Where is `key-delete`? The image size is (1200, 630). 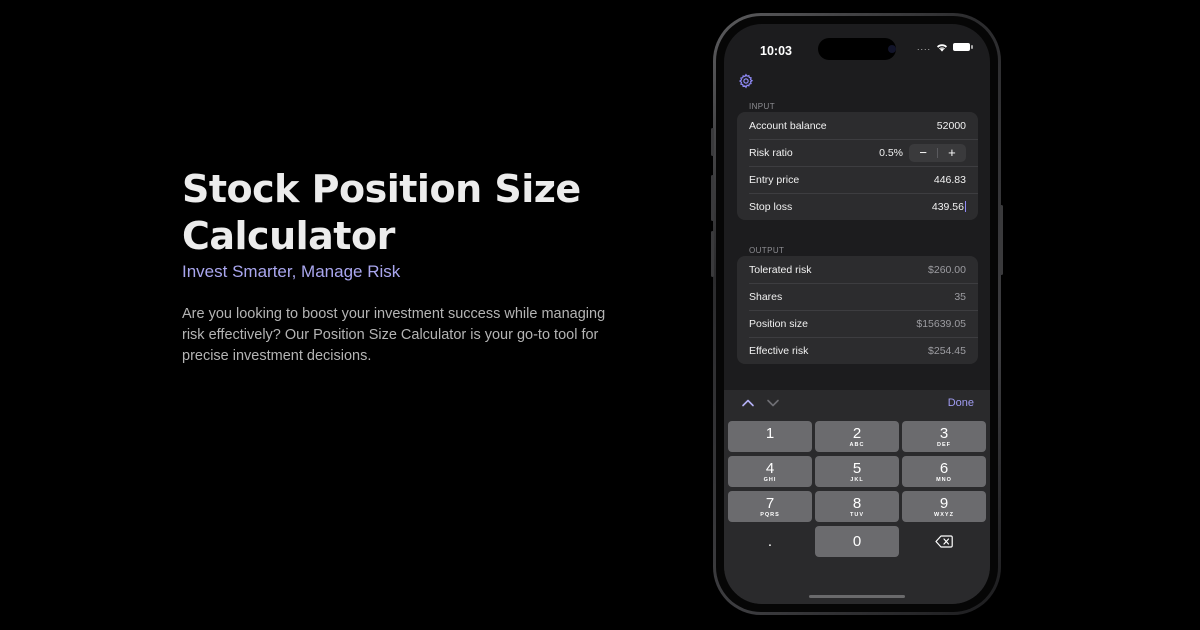 key-delete is located at coordinates (944, 541).